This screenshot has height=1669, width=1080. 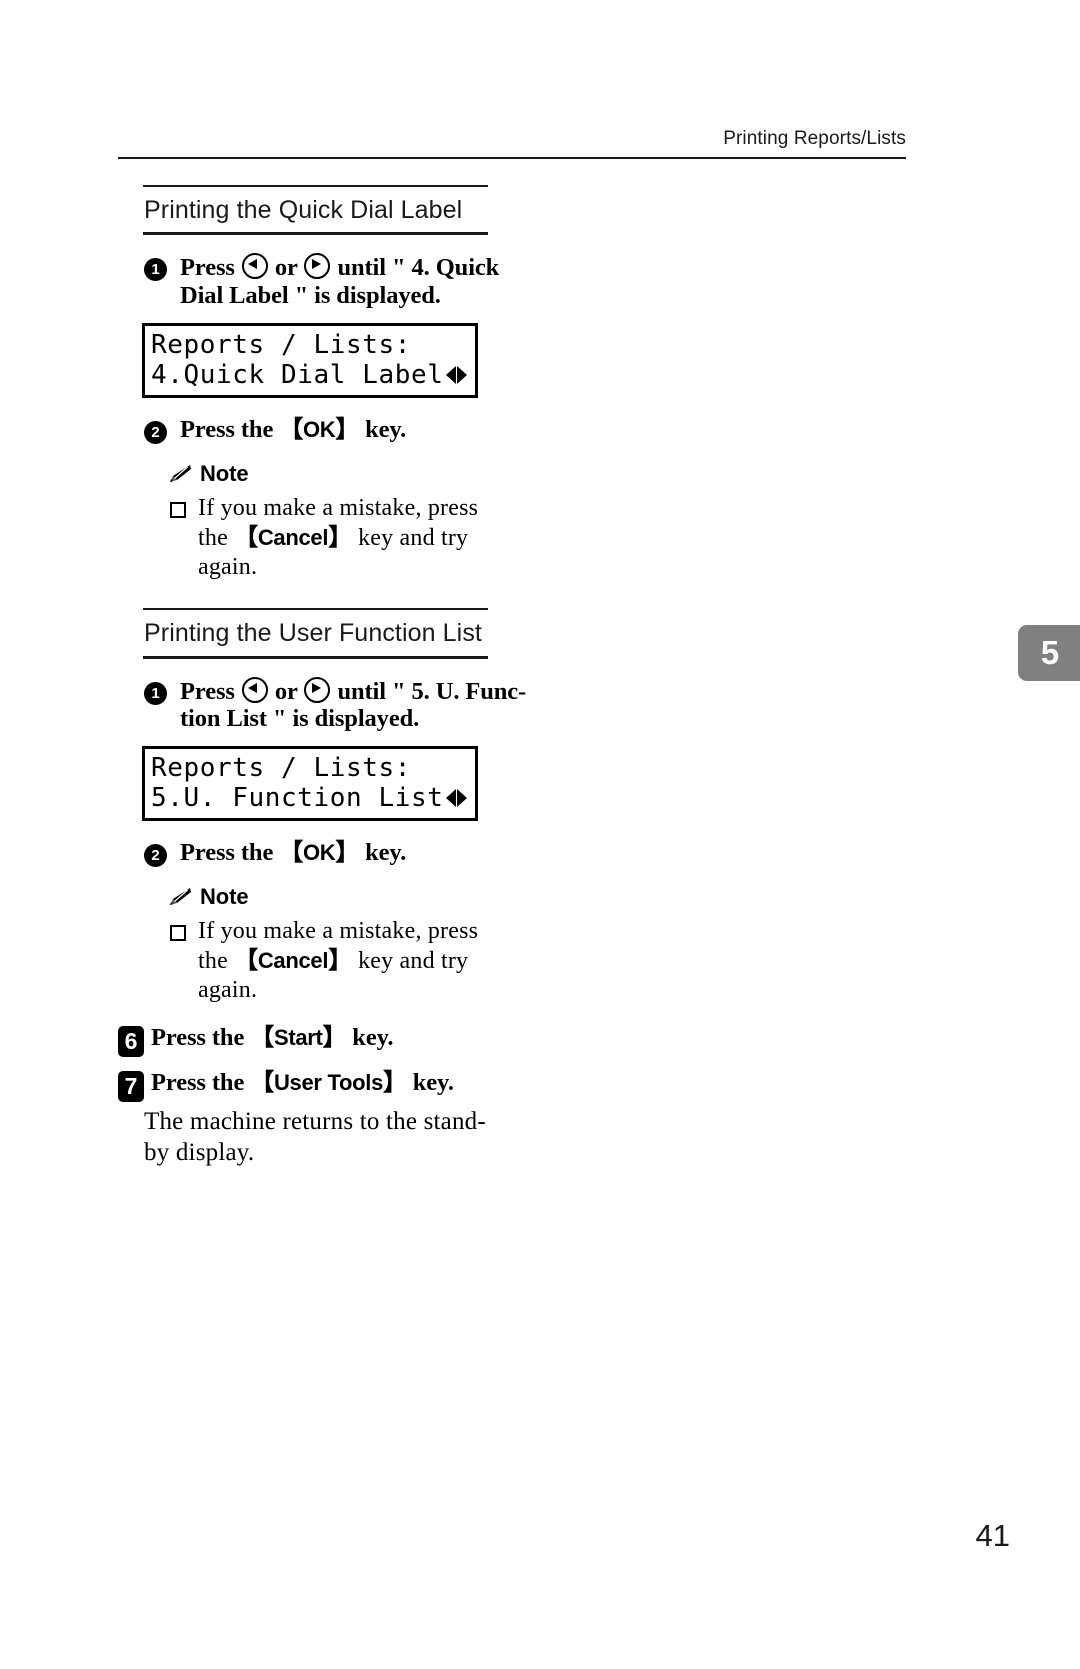 What do you see at coordinates (216, 961) in the screenshot?
I see `note-line-2-pre: the` at bounding box center [216, 961].